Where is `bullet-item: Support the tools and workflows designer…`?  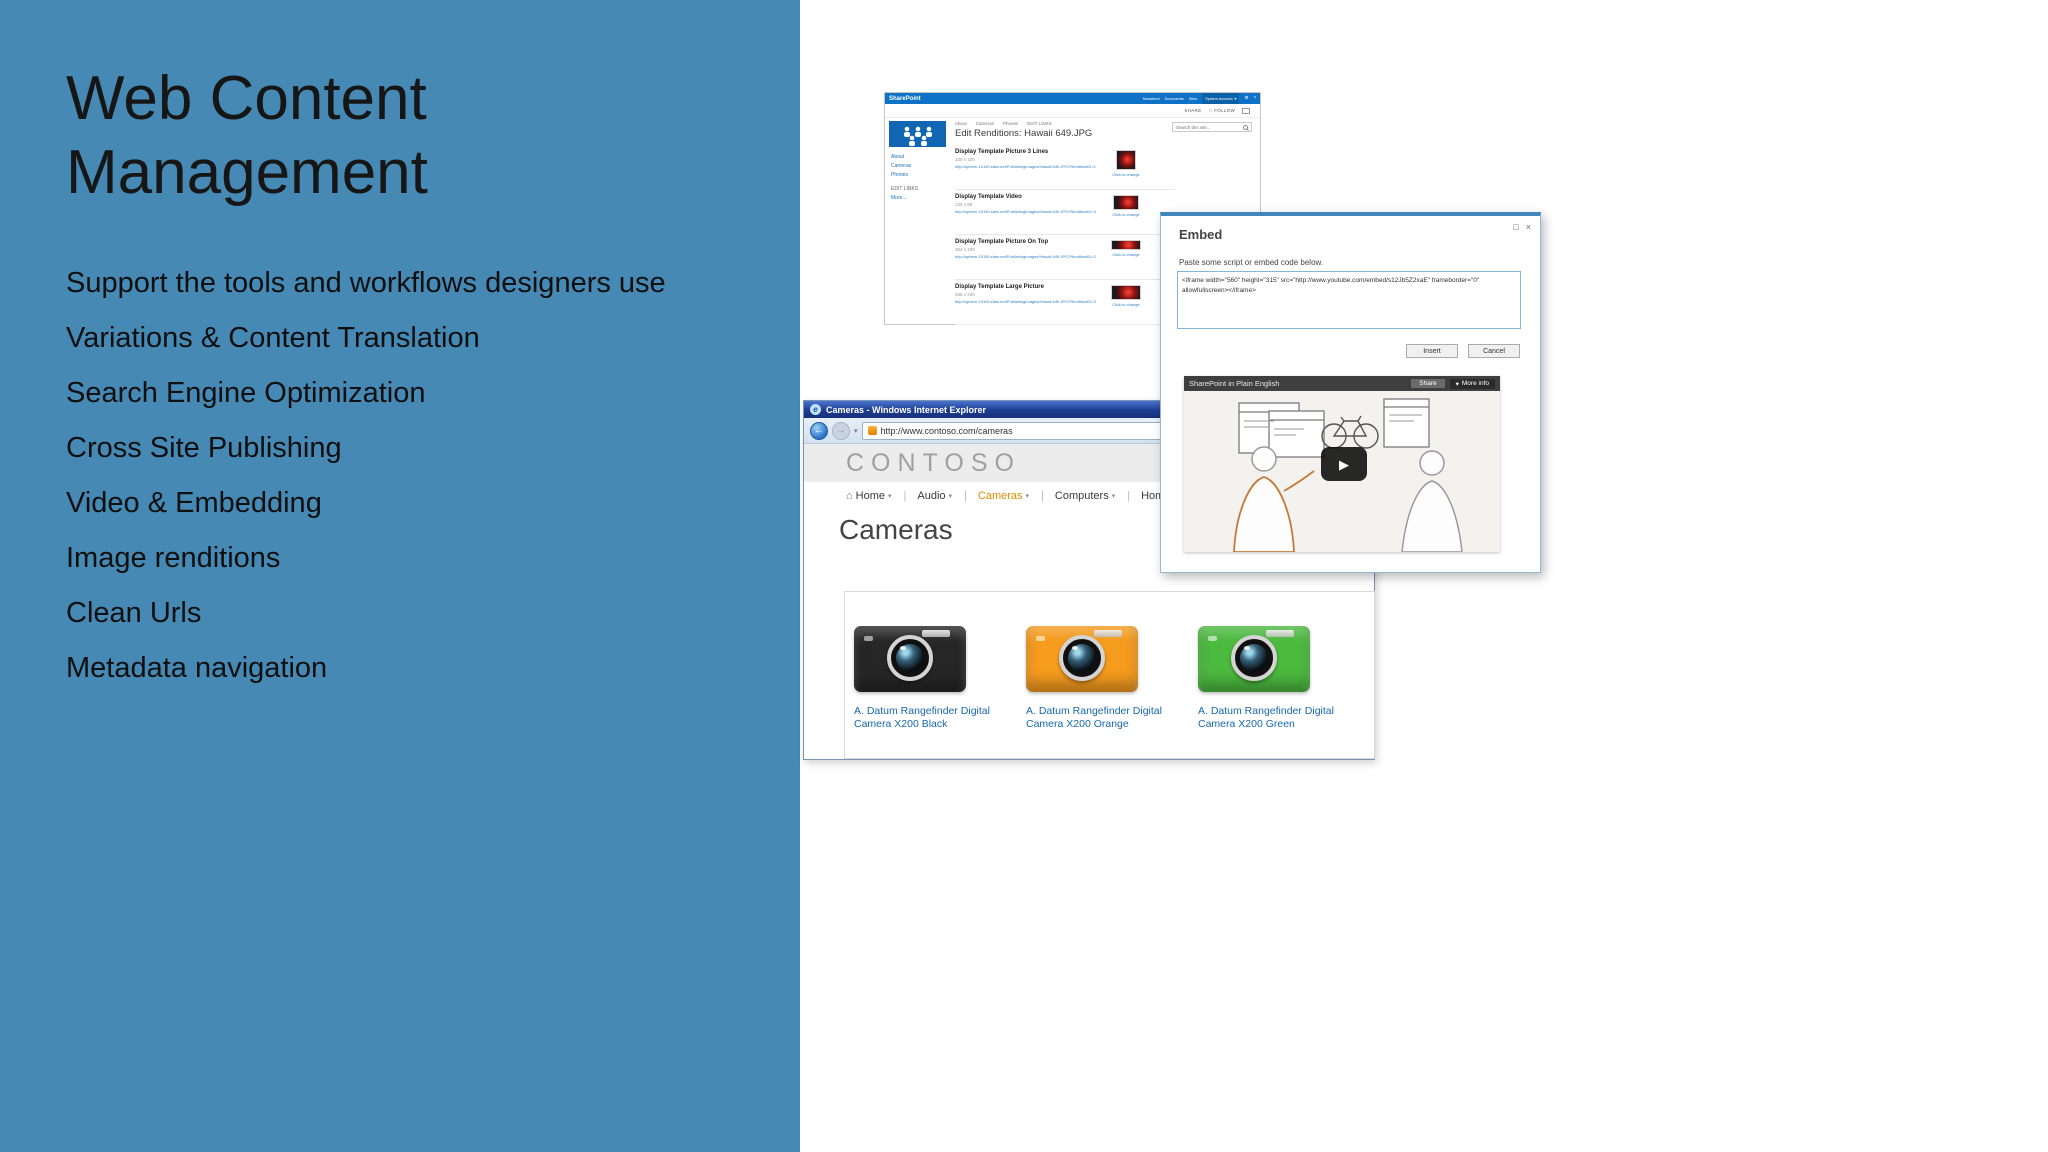
bullet-item: Support the tools and workflows designer… is located at coordinates (366, 283).